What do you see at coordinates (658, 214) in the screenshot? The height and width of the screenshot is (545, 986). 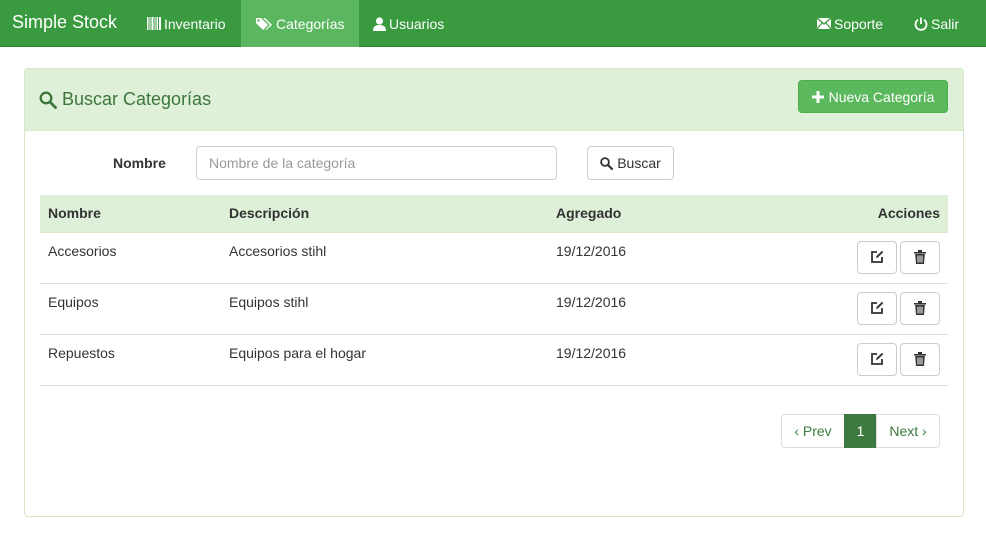 I see `column-header-agregado: Agregado` at bounding box center [658, 214].